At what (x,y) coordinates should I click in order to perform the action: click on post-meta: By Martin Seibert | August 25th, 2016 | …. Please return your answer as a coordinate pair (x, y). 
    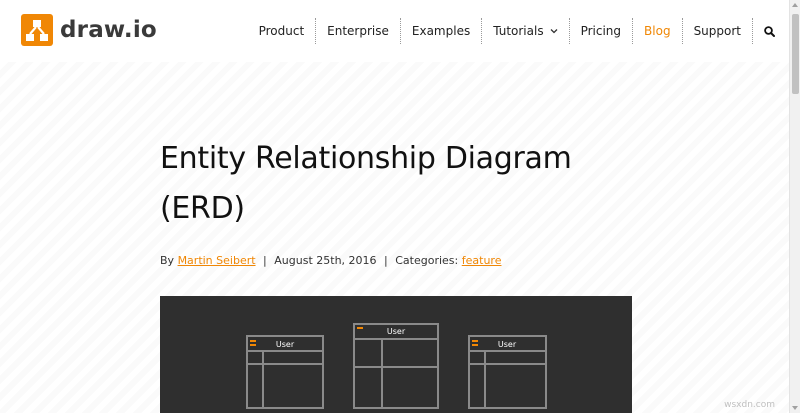
    Looking at the image, I should click on (396, 260).